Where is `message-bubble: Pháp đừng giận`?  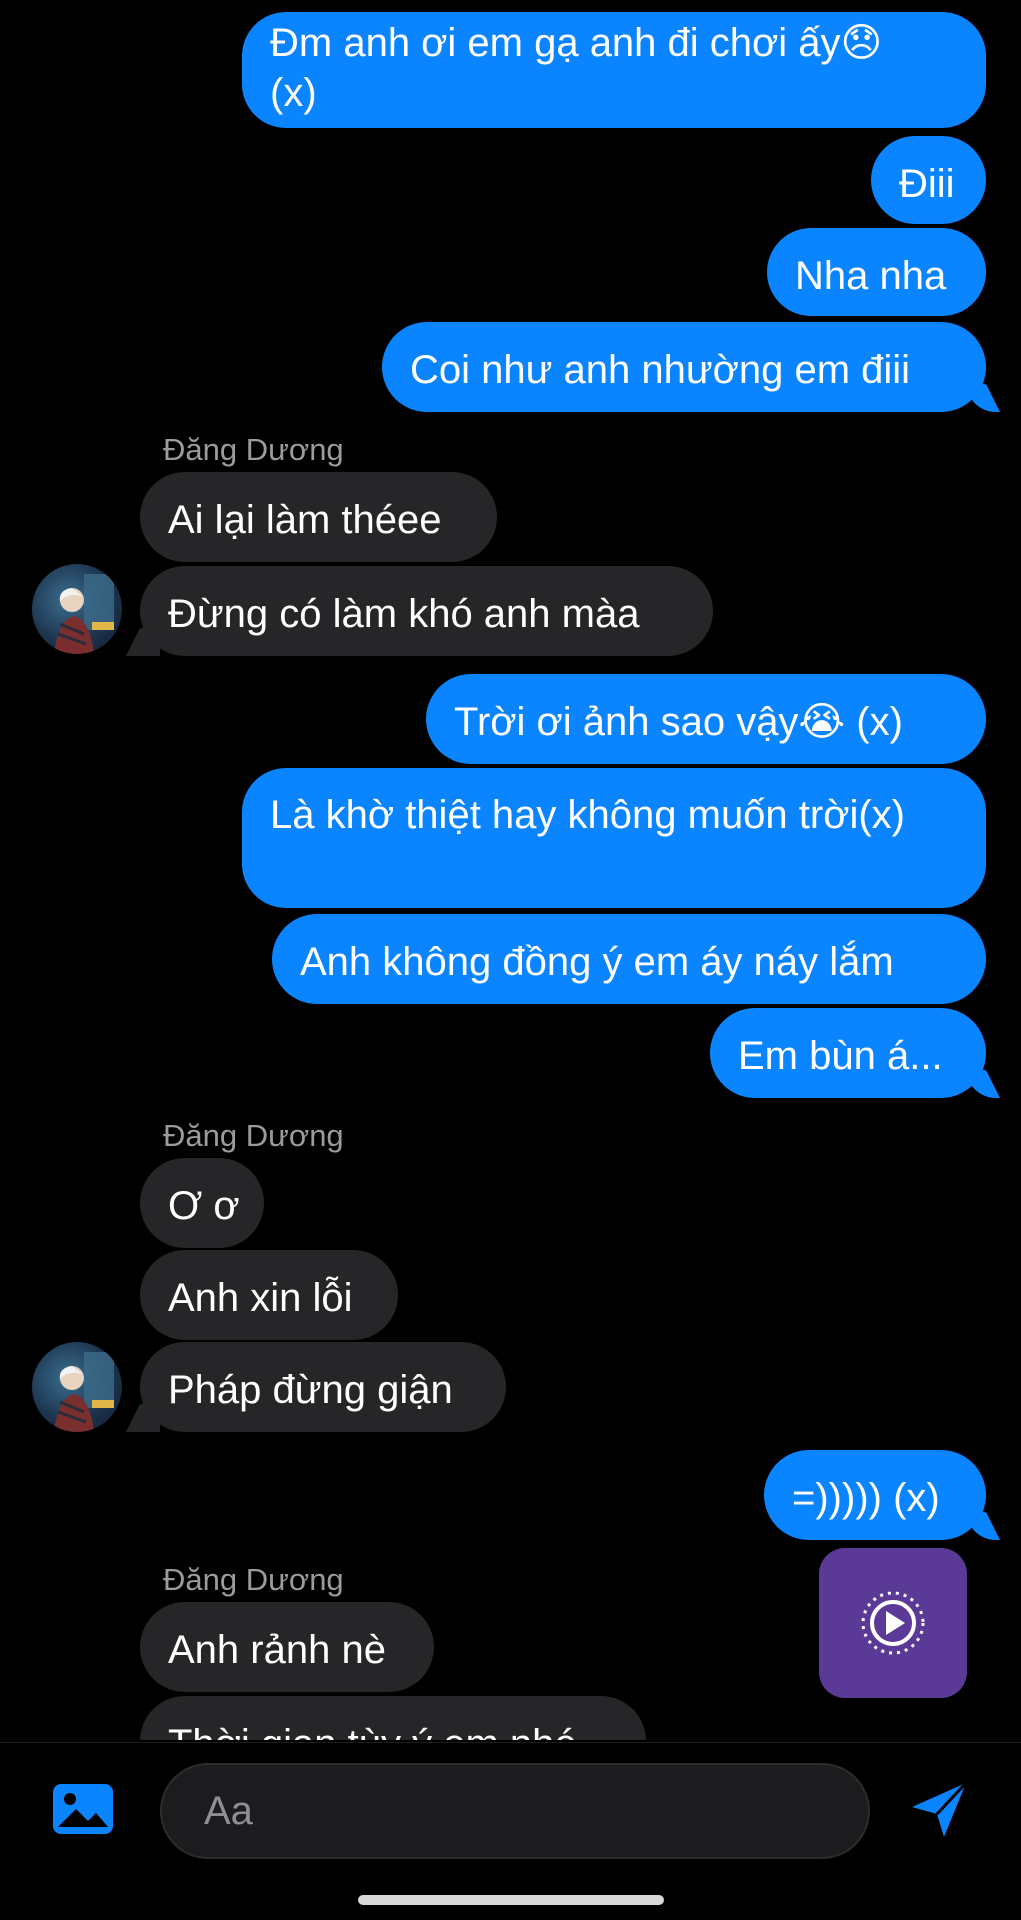 message-bubble: Pháp đừng giận is located at coordinates (323, 1387).